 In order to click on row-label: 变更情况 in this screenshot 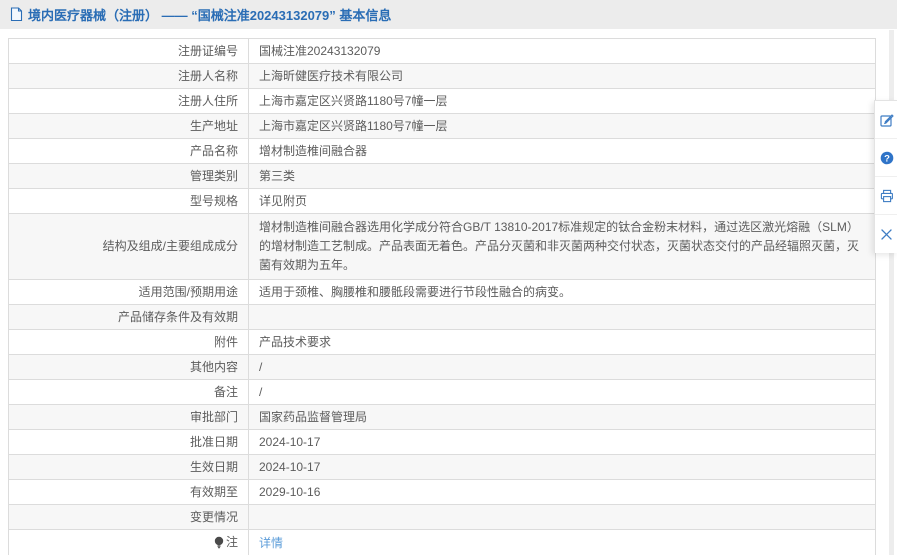, I will do `click(128, 517)`.